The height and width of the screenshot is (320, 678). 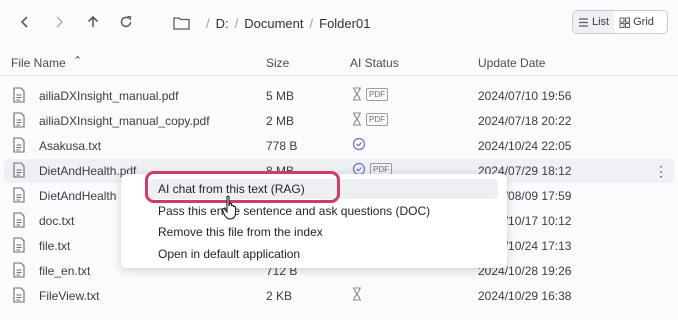 What do you see at coordinates (279, 296) in the screenshot?
I see `file-size: 2 KB` at bounding box center [279, 296].